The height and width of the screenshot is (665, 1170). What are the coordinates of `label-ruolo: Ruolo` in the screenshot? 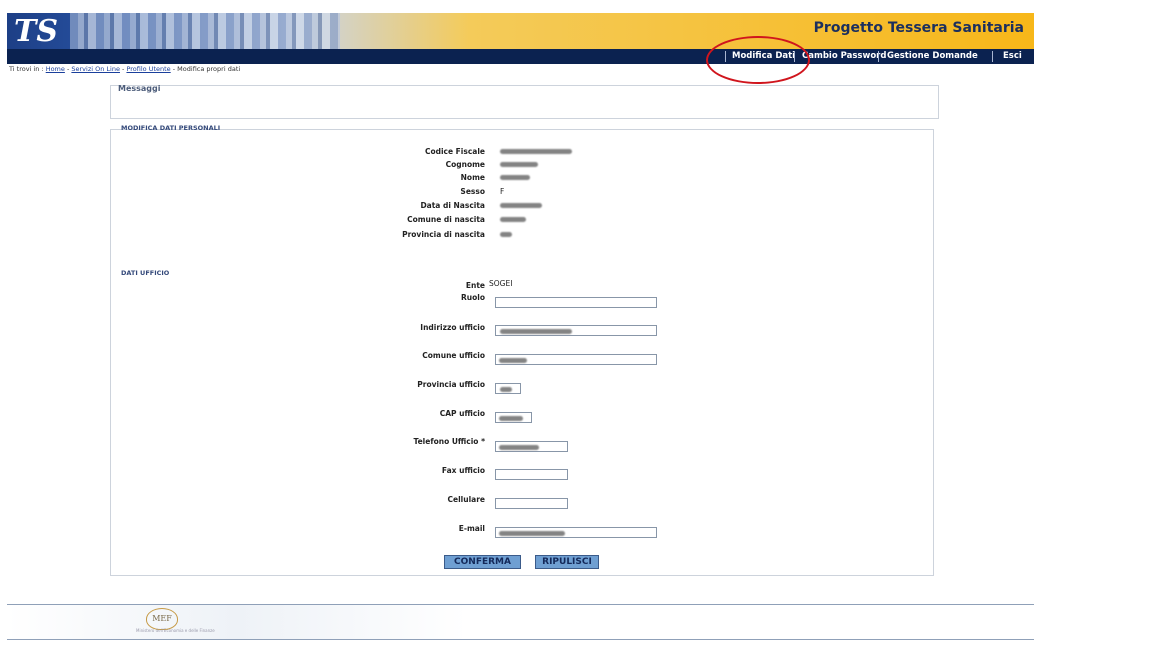 It's located at (473, 297).